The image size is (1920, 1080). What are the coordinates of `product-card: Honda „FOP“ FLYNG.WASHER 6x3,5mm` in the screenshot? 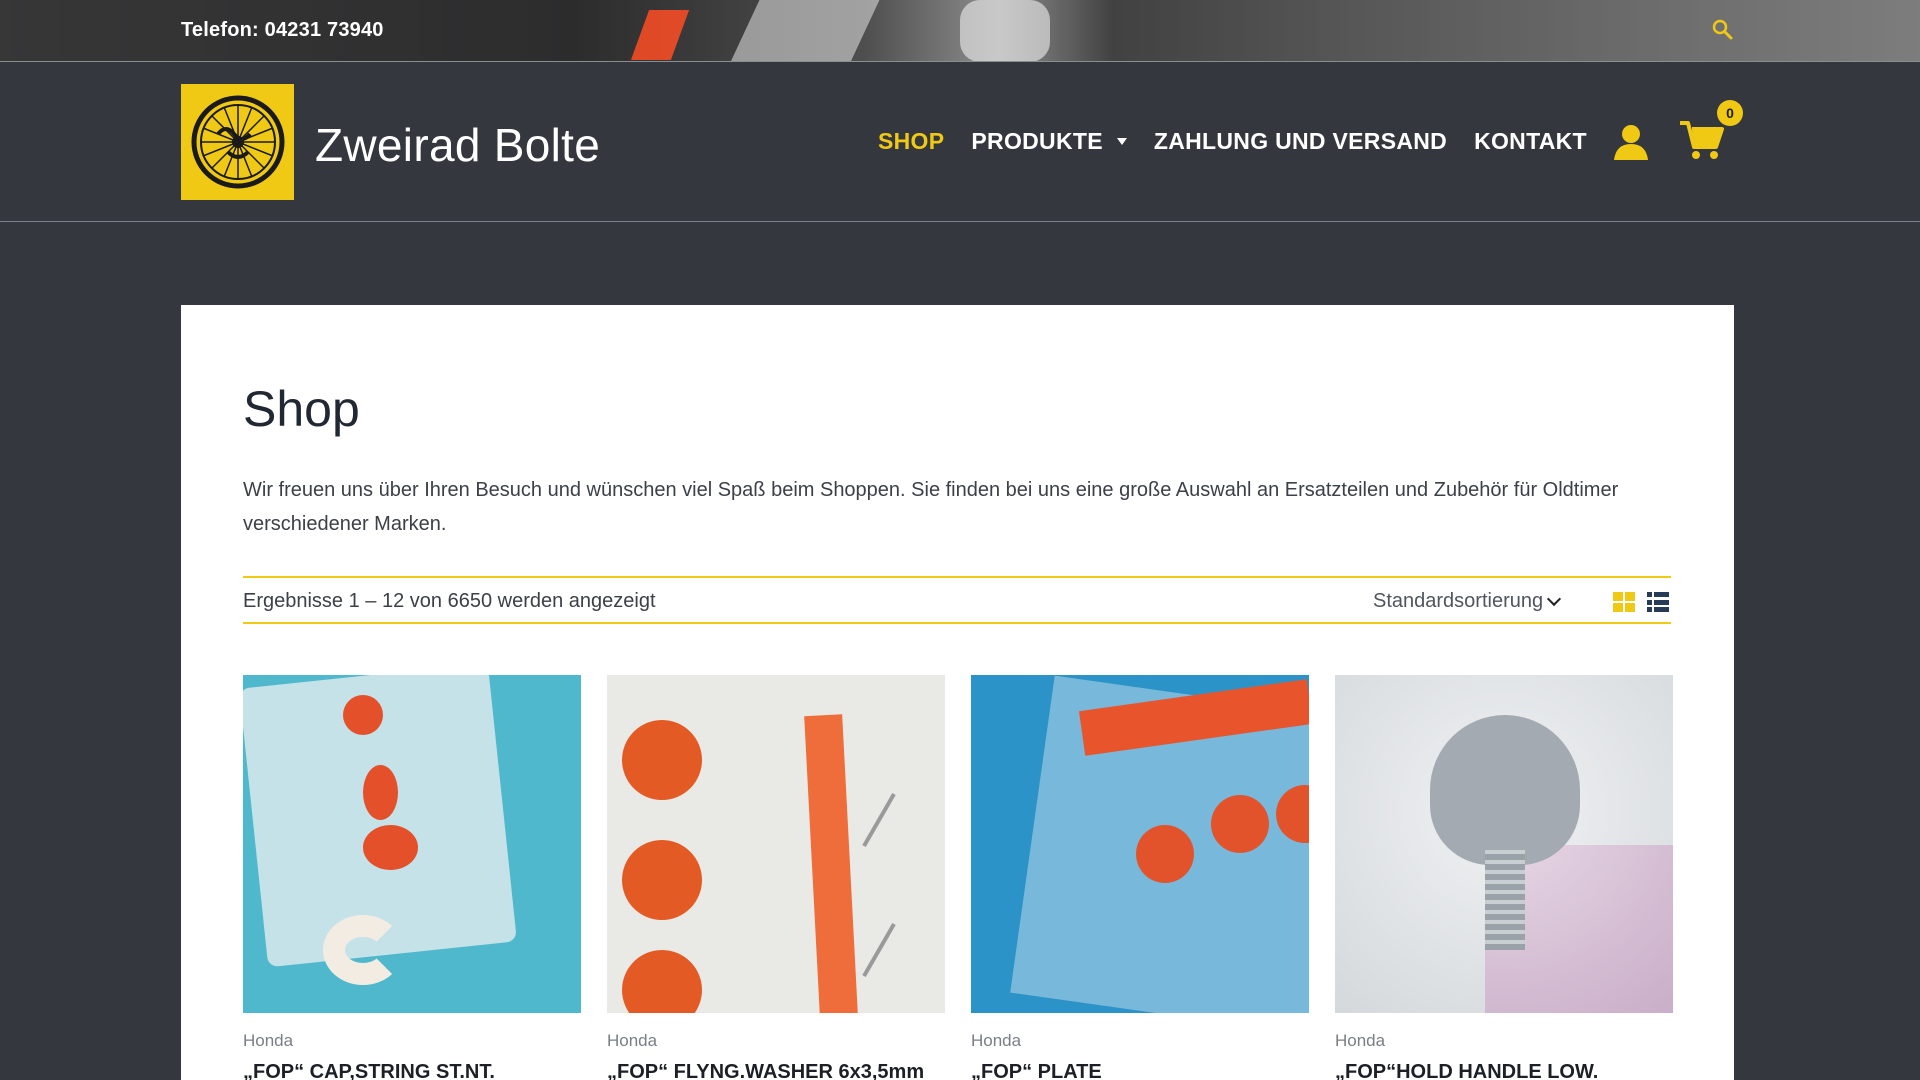 It's located at (776, 877).